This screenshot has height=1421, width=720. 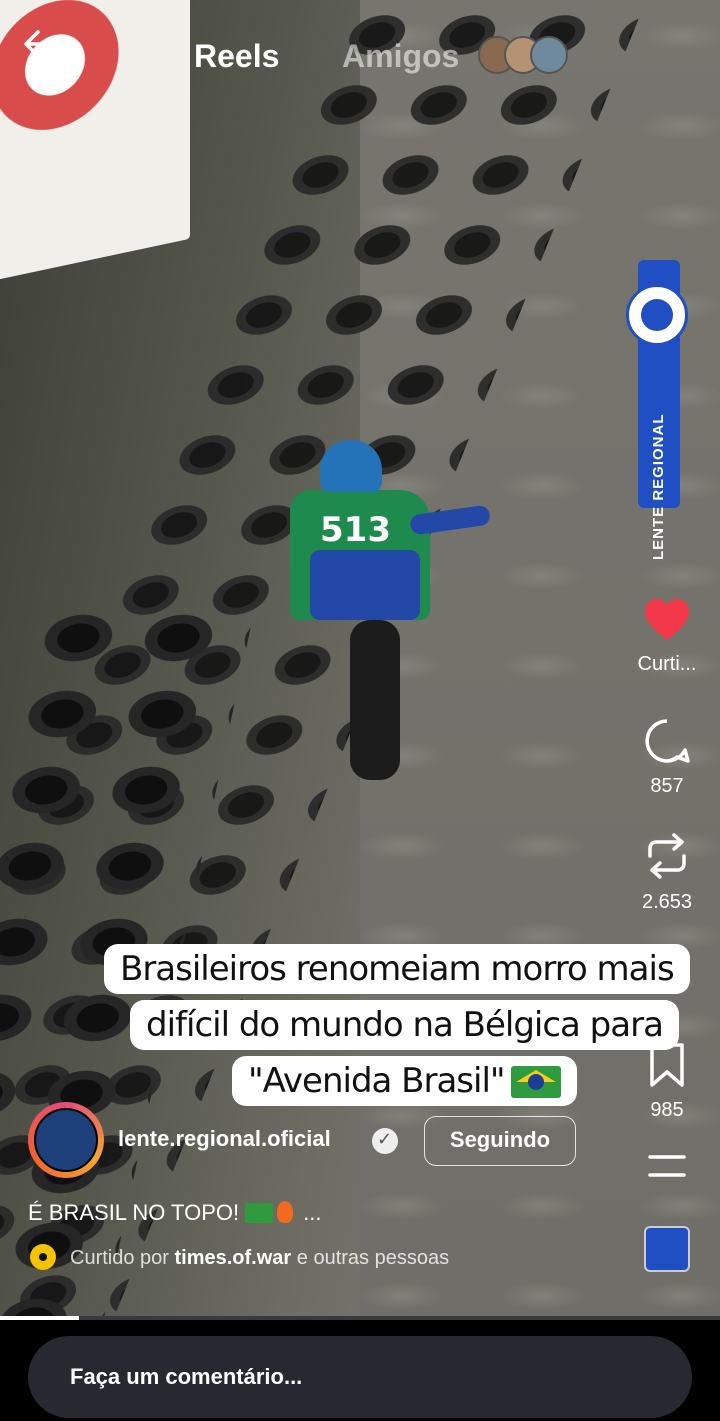 I want to click on following-button: Seguindo, so click(x=500, y=1141).